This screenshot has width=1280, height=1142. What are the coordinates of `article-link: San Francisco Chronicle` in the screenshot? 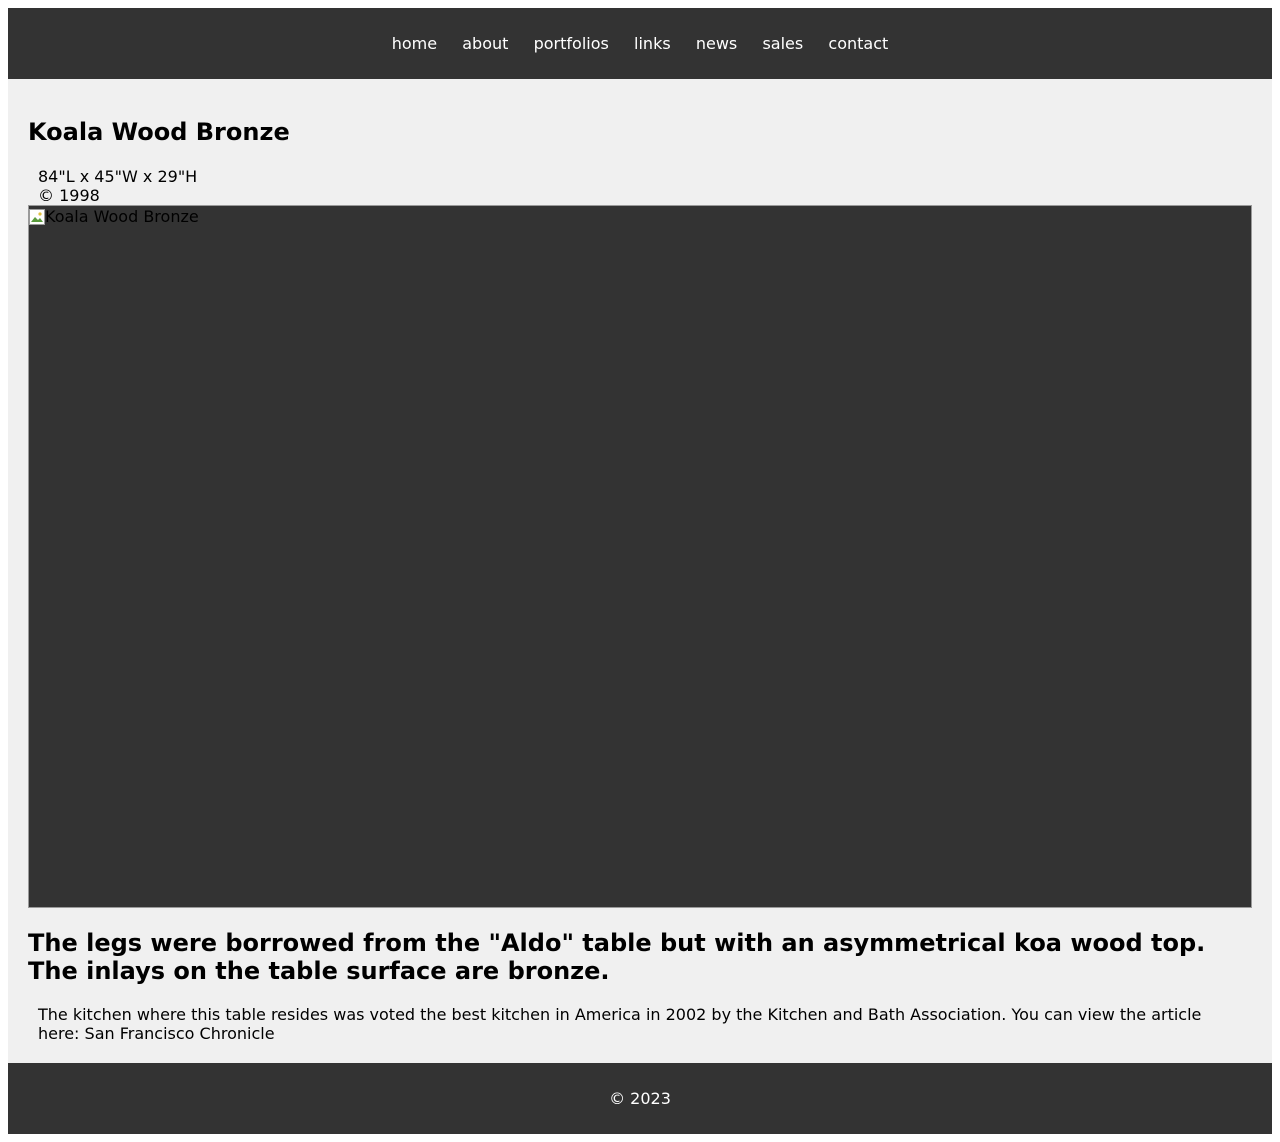 It's located at (180, 1033).